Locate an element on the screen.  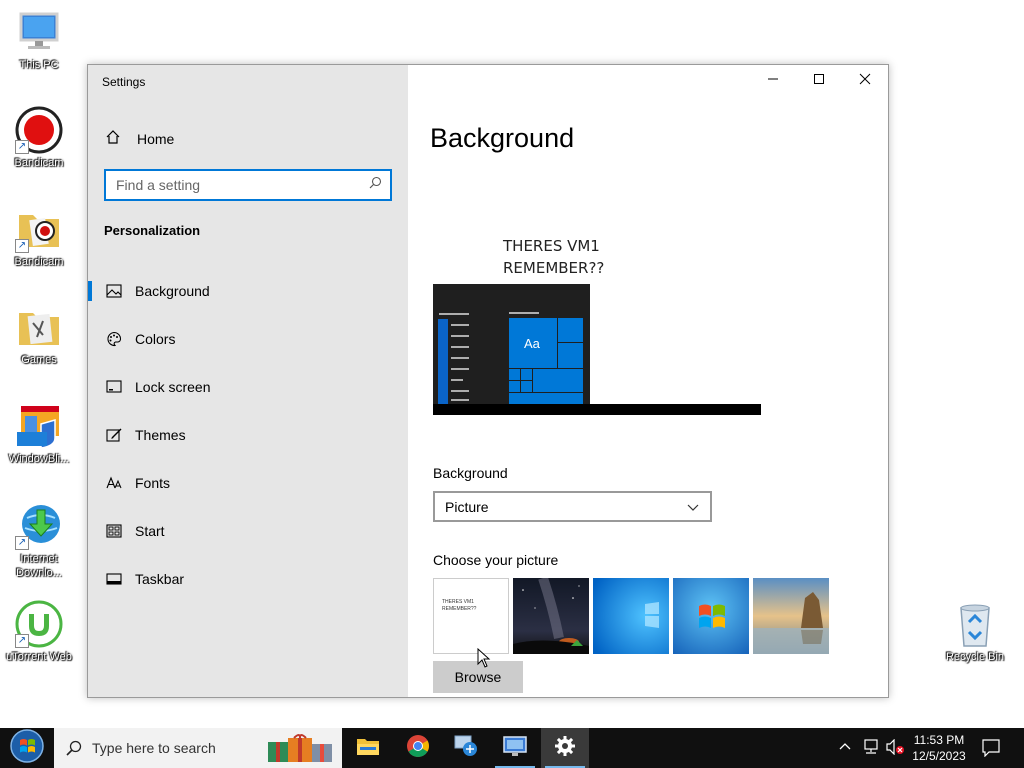
find-setting-search is located at coordinates (248, 185).